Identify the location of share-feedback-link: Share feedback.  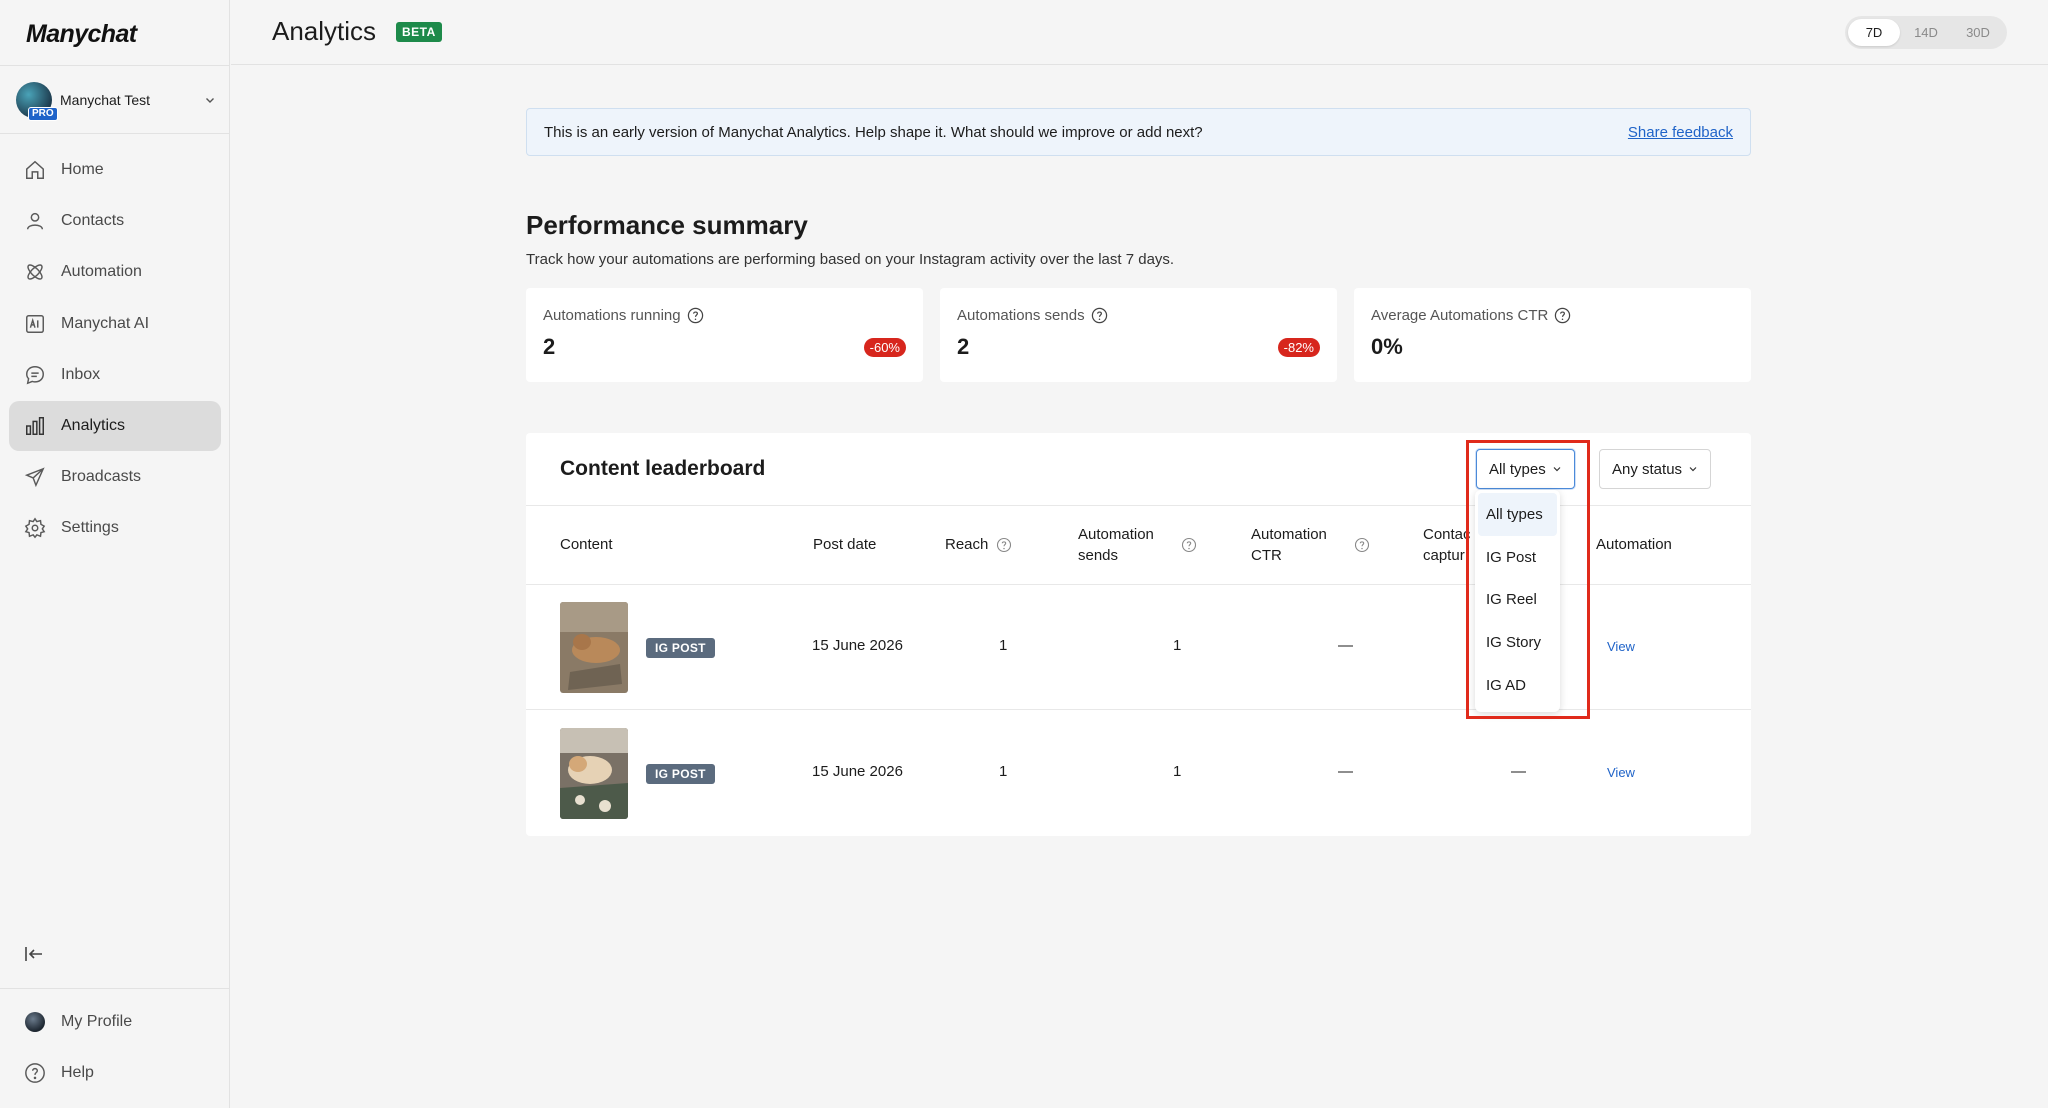
(1680, 132).